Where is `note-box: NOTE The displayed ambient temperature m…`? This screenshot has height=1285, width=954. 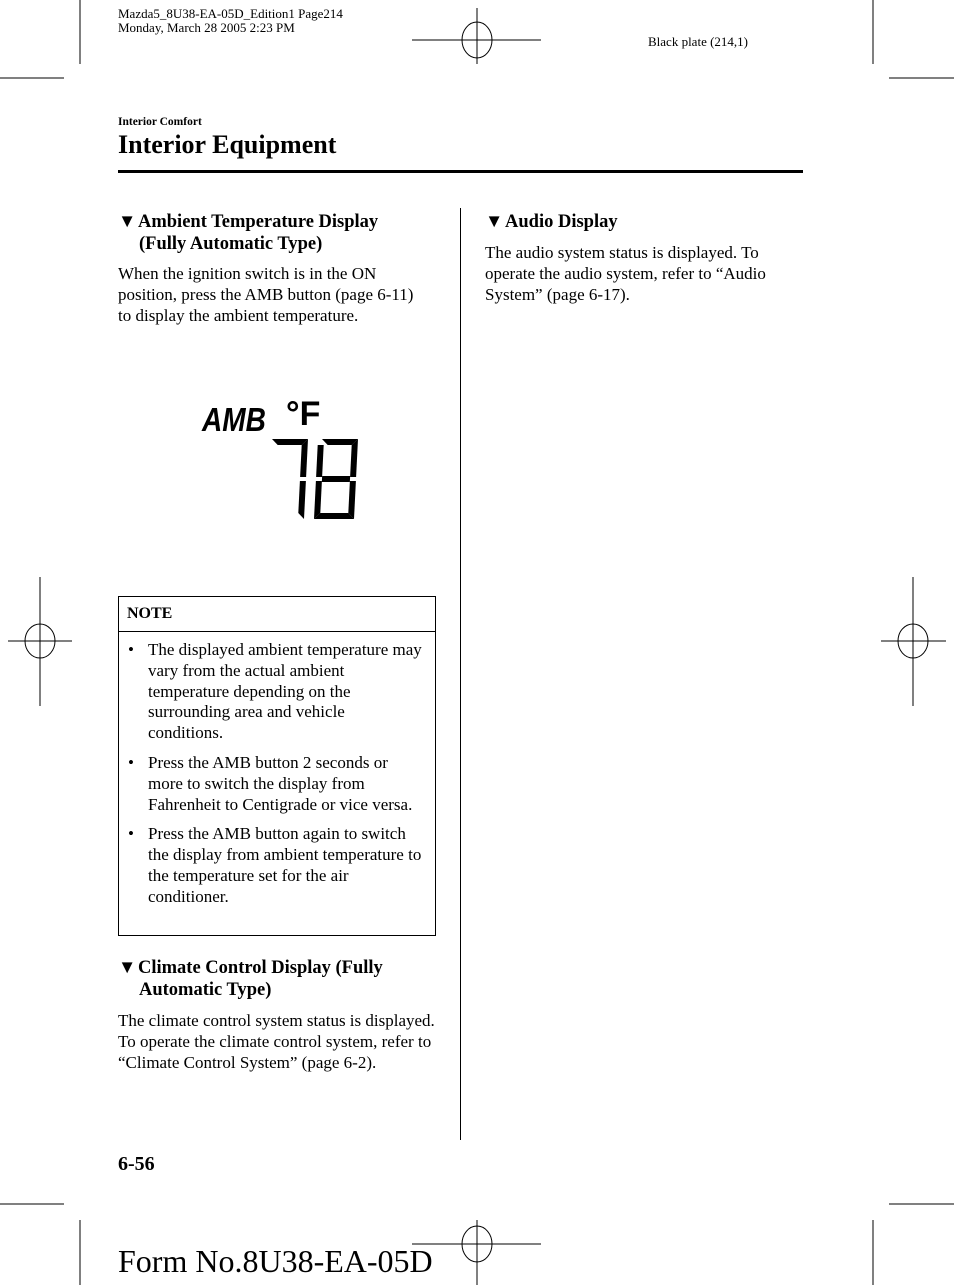 note-box: NOTE The displayed ambient temperature m… is located at coordinates (277, 766).